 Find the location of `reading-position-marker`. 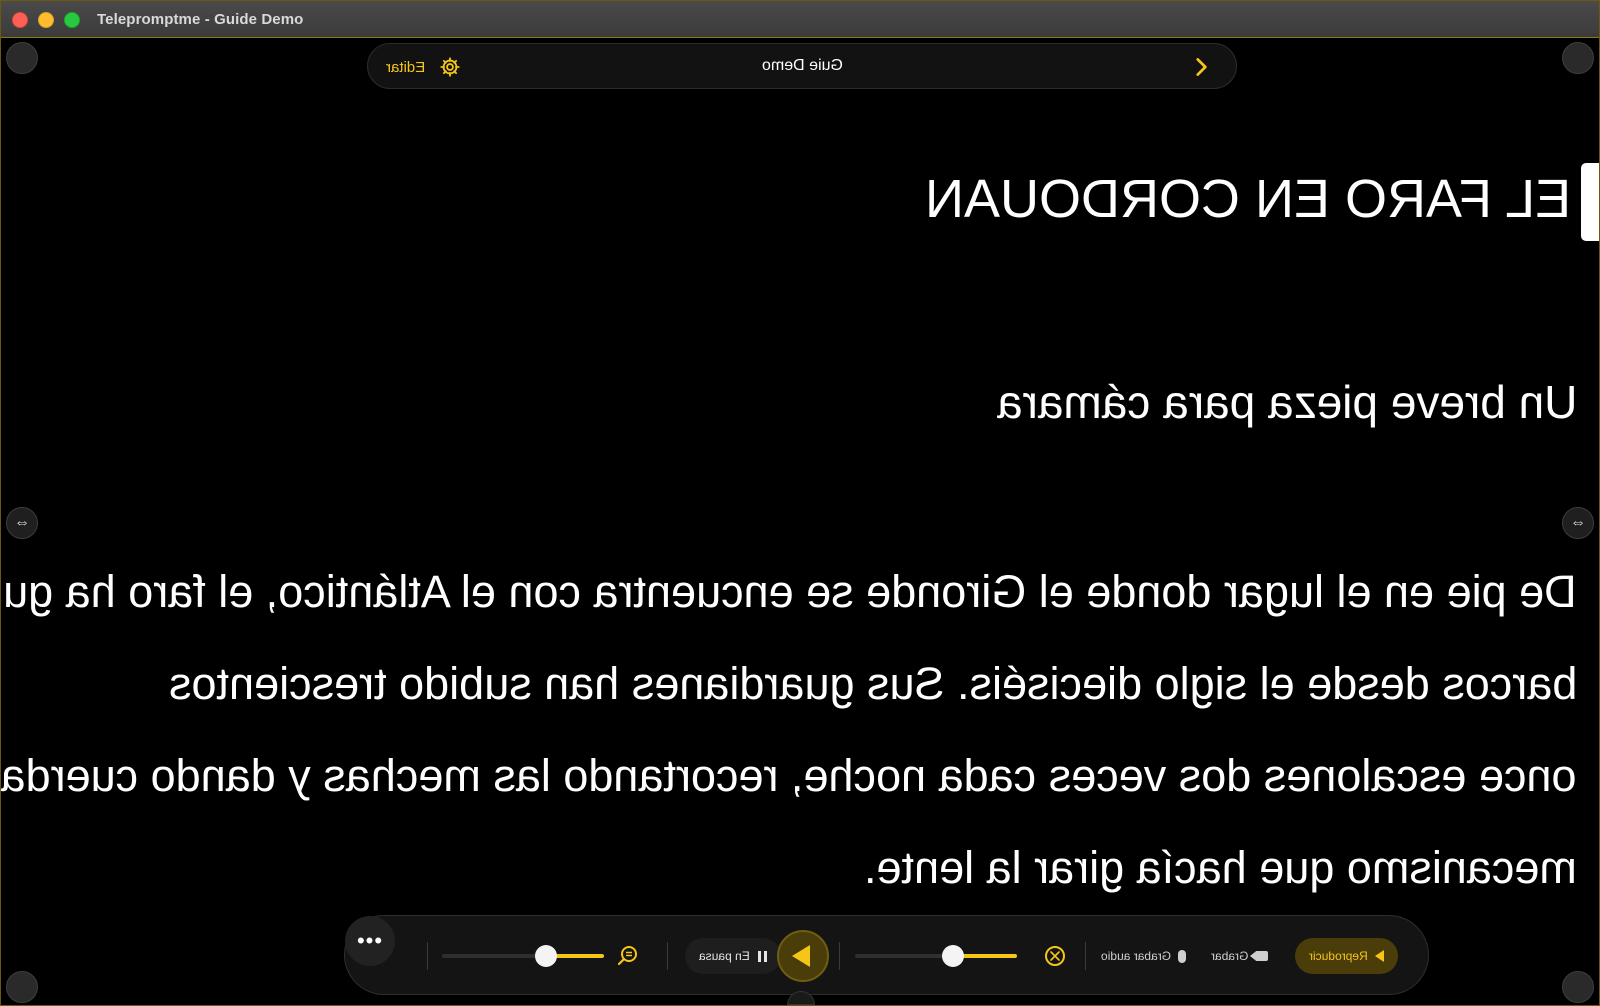

reading-position-marker is located at coordinates (1590, 202).